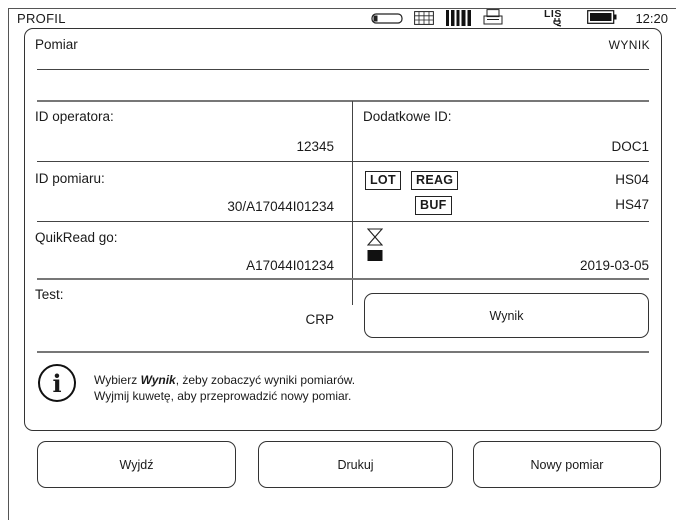 The width and height of the screenshot is (676, 520). What do you see at coordinates (375, 244) in the screenshot?
I see `hourglass-icon` at bounding box center [375, 244].